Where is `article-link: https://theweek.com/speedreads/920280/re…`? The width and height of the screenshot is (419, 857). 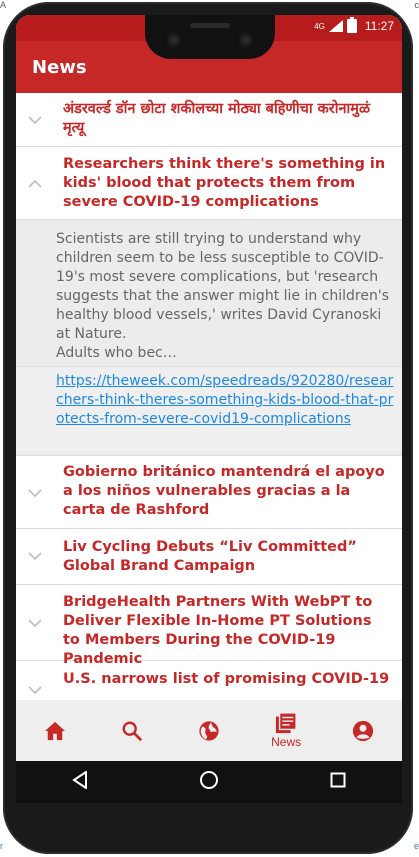
article-link: https://theweek.com/speedreads/920280/re… is located at coordinates (226, 400).